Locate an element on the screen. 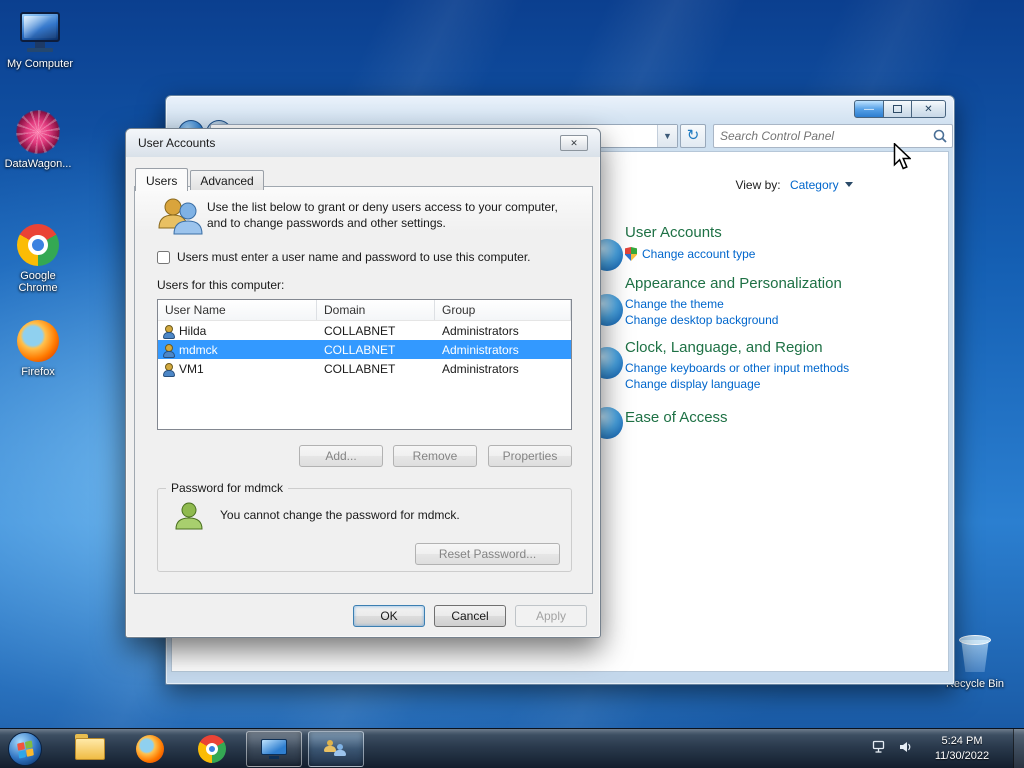  search-box is located at coordinates (833, 136).